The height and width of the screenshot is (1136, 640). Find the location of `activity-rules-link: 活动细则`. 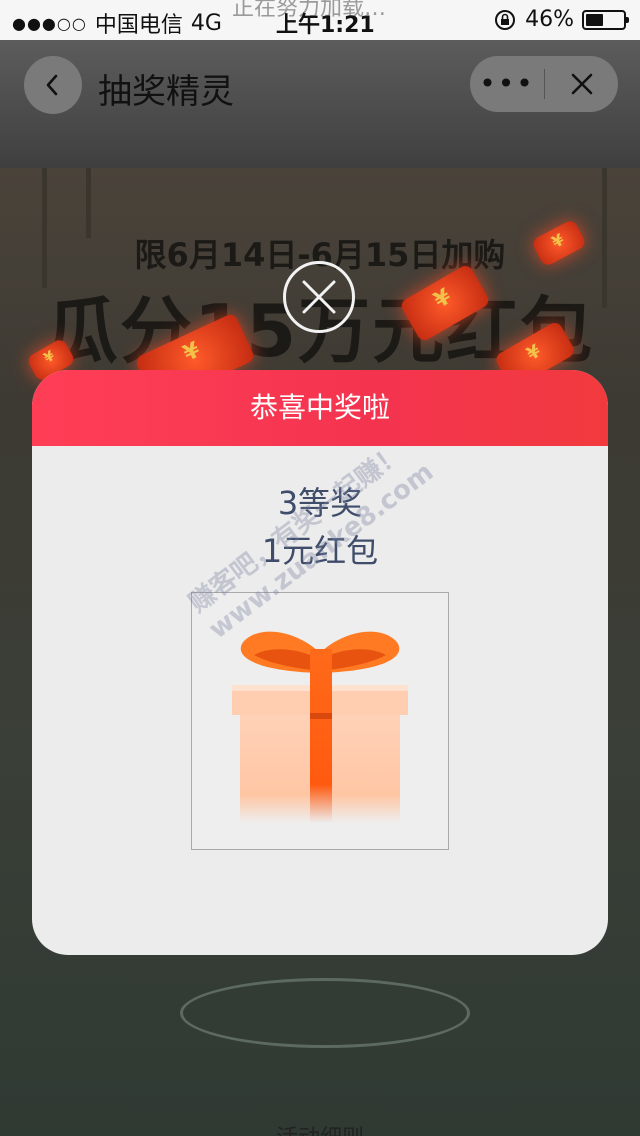

activity-rules-link: 活动细则 is located at coordinates (320, 1128).